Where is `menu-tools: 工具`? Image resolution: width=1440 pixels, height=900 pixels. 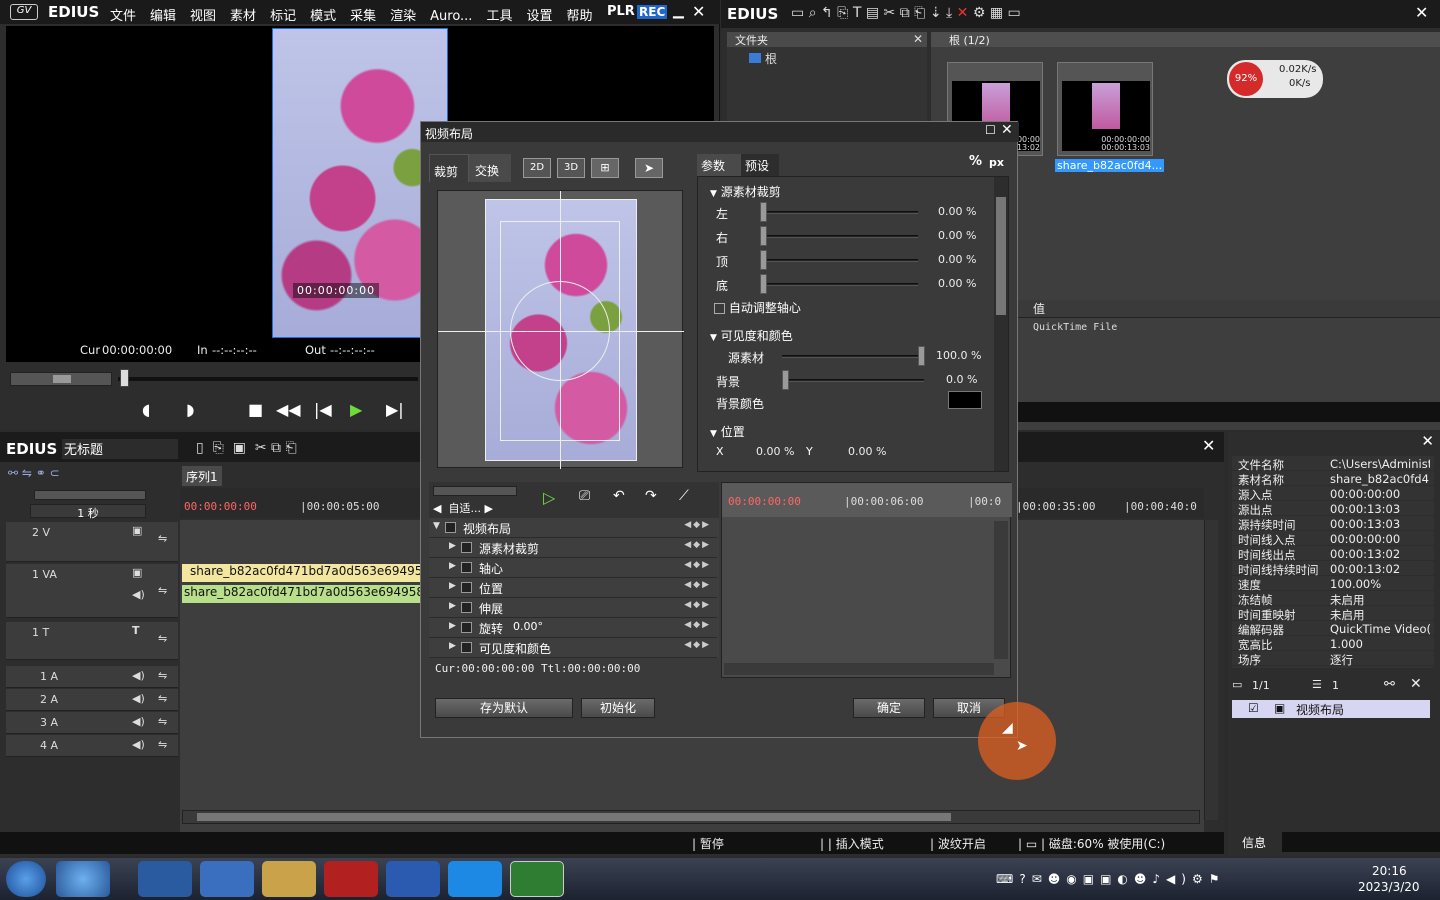 menu-tools: 工具 is located at coordinates (499, 16).